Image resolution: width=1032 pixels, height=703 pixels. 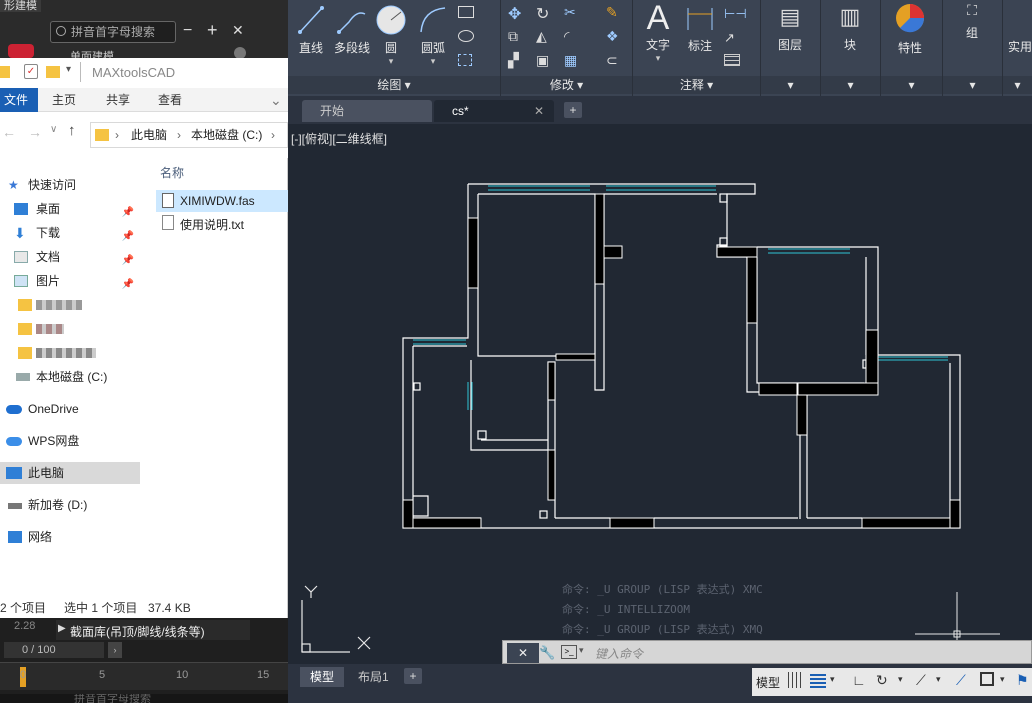 What do you see at coordinates (972, 21) in the screenshot?
I see `group-button: ⛶ 组` at bounding box center [972, 21].